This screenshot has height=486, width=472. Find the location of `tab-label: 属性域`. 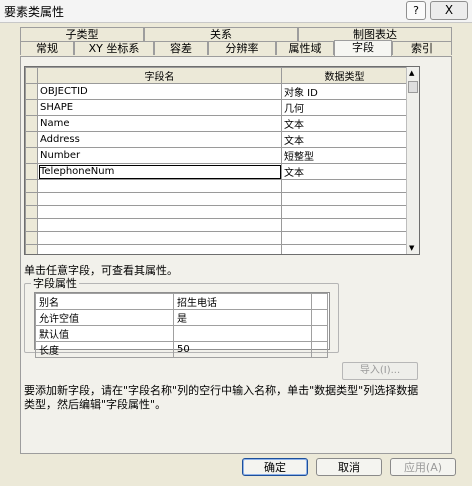

tab-label: 属性域 is located at coordinates (305, 48).